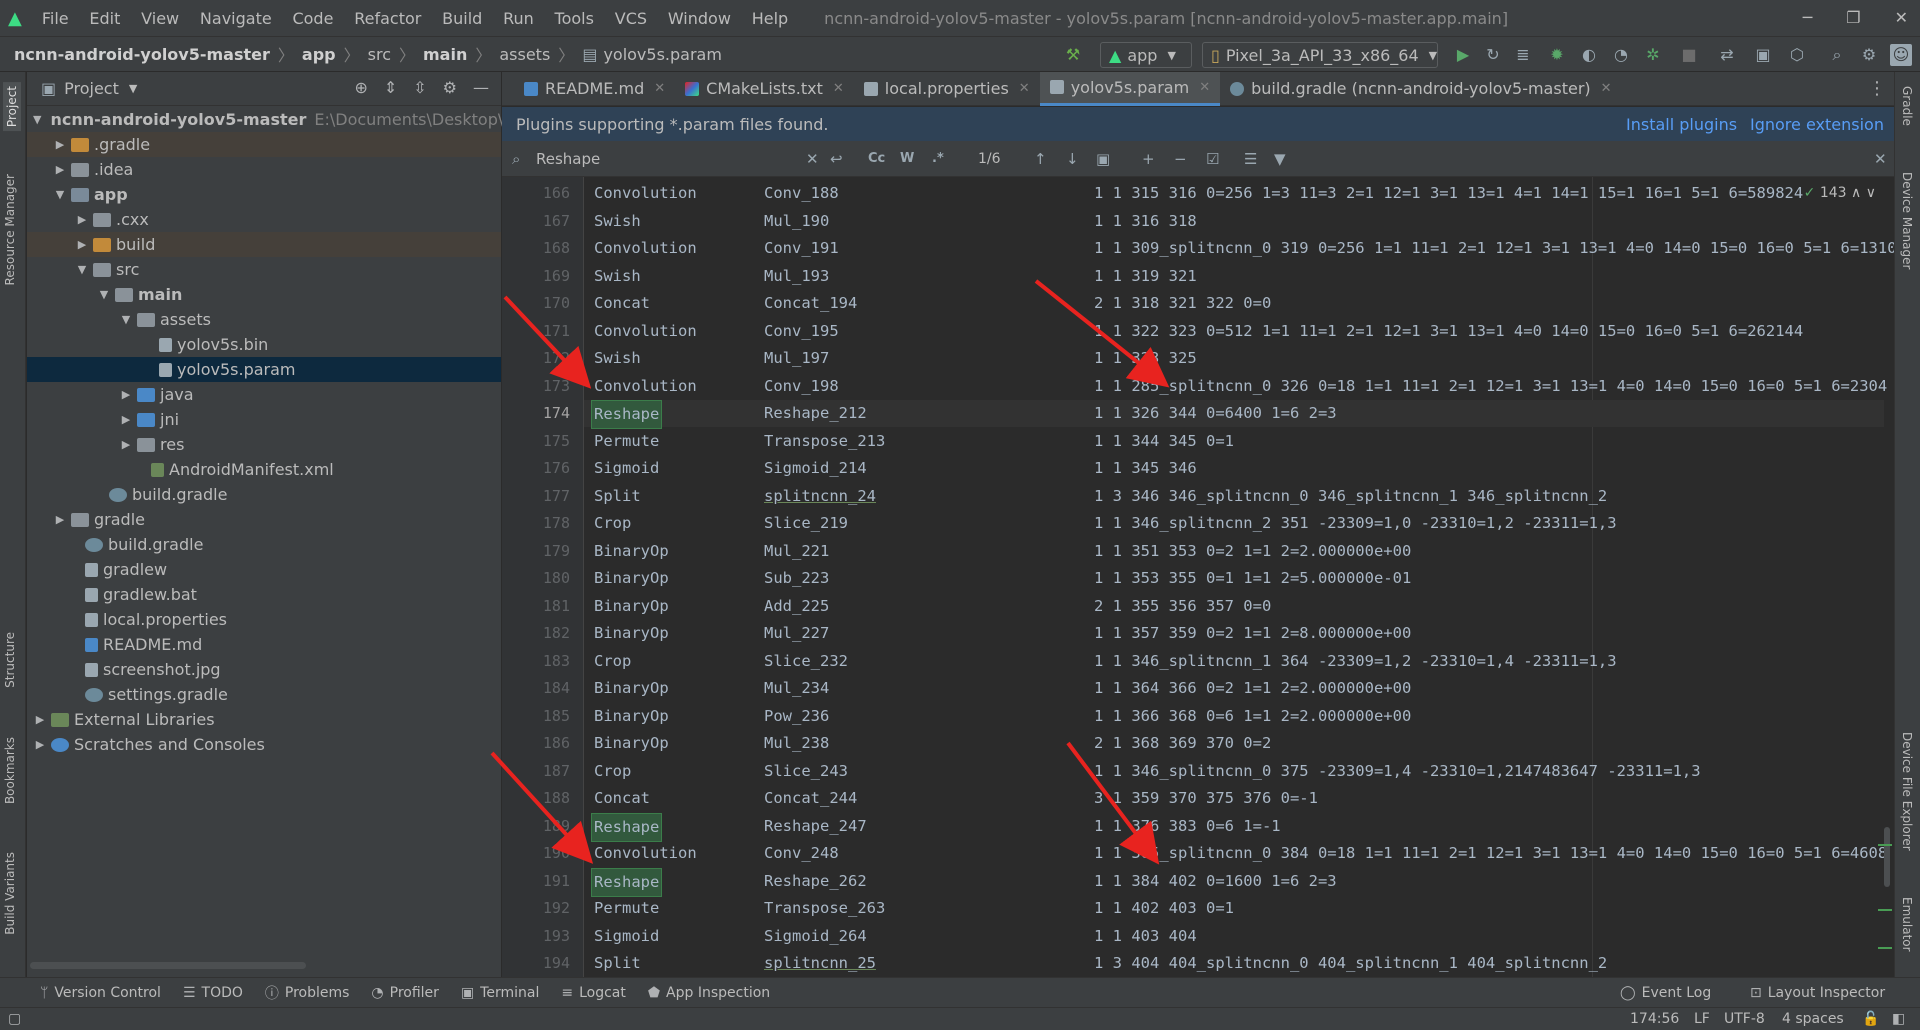  I want to click on code-line: BinaryOp Mul_238 2 1 368 369 370 0=2, so click(1234, 743).